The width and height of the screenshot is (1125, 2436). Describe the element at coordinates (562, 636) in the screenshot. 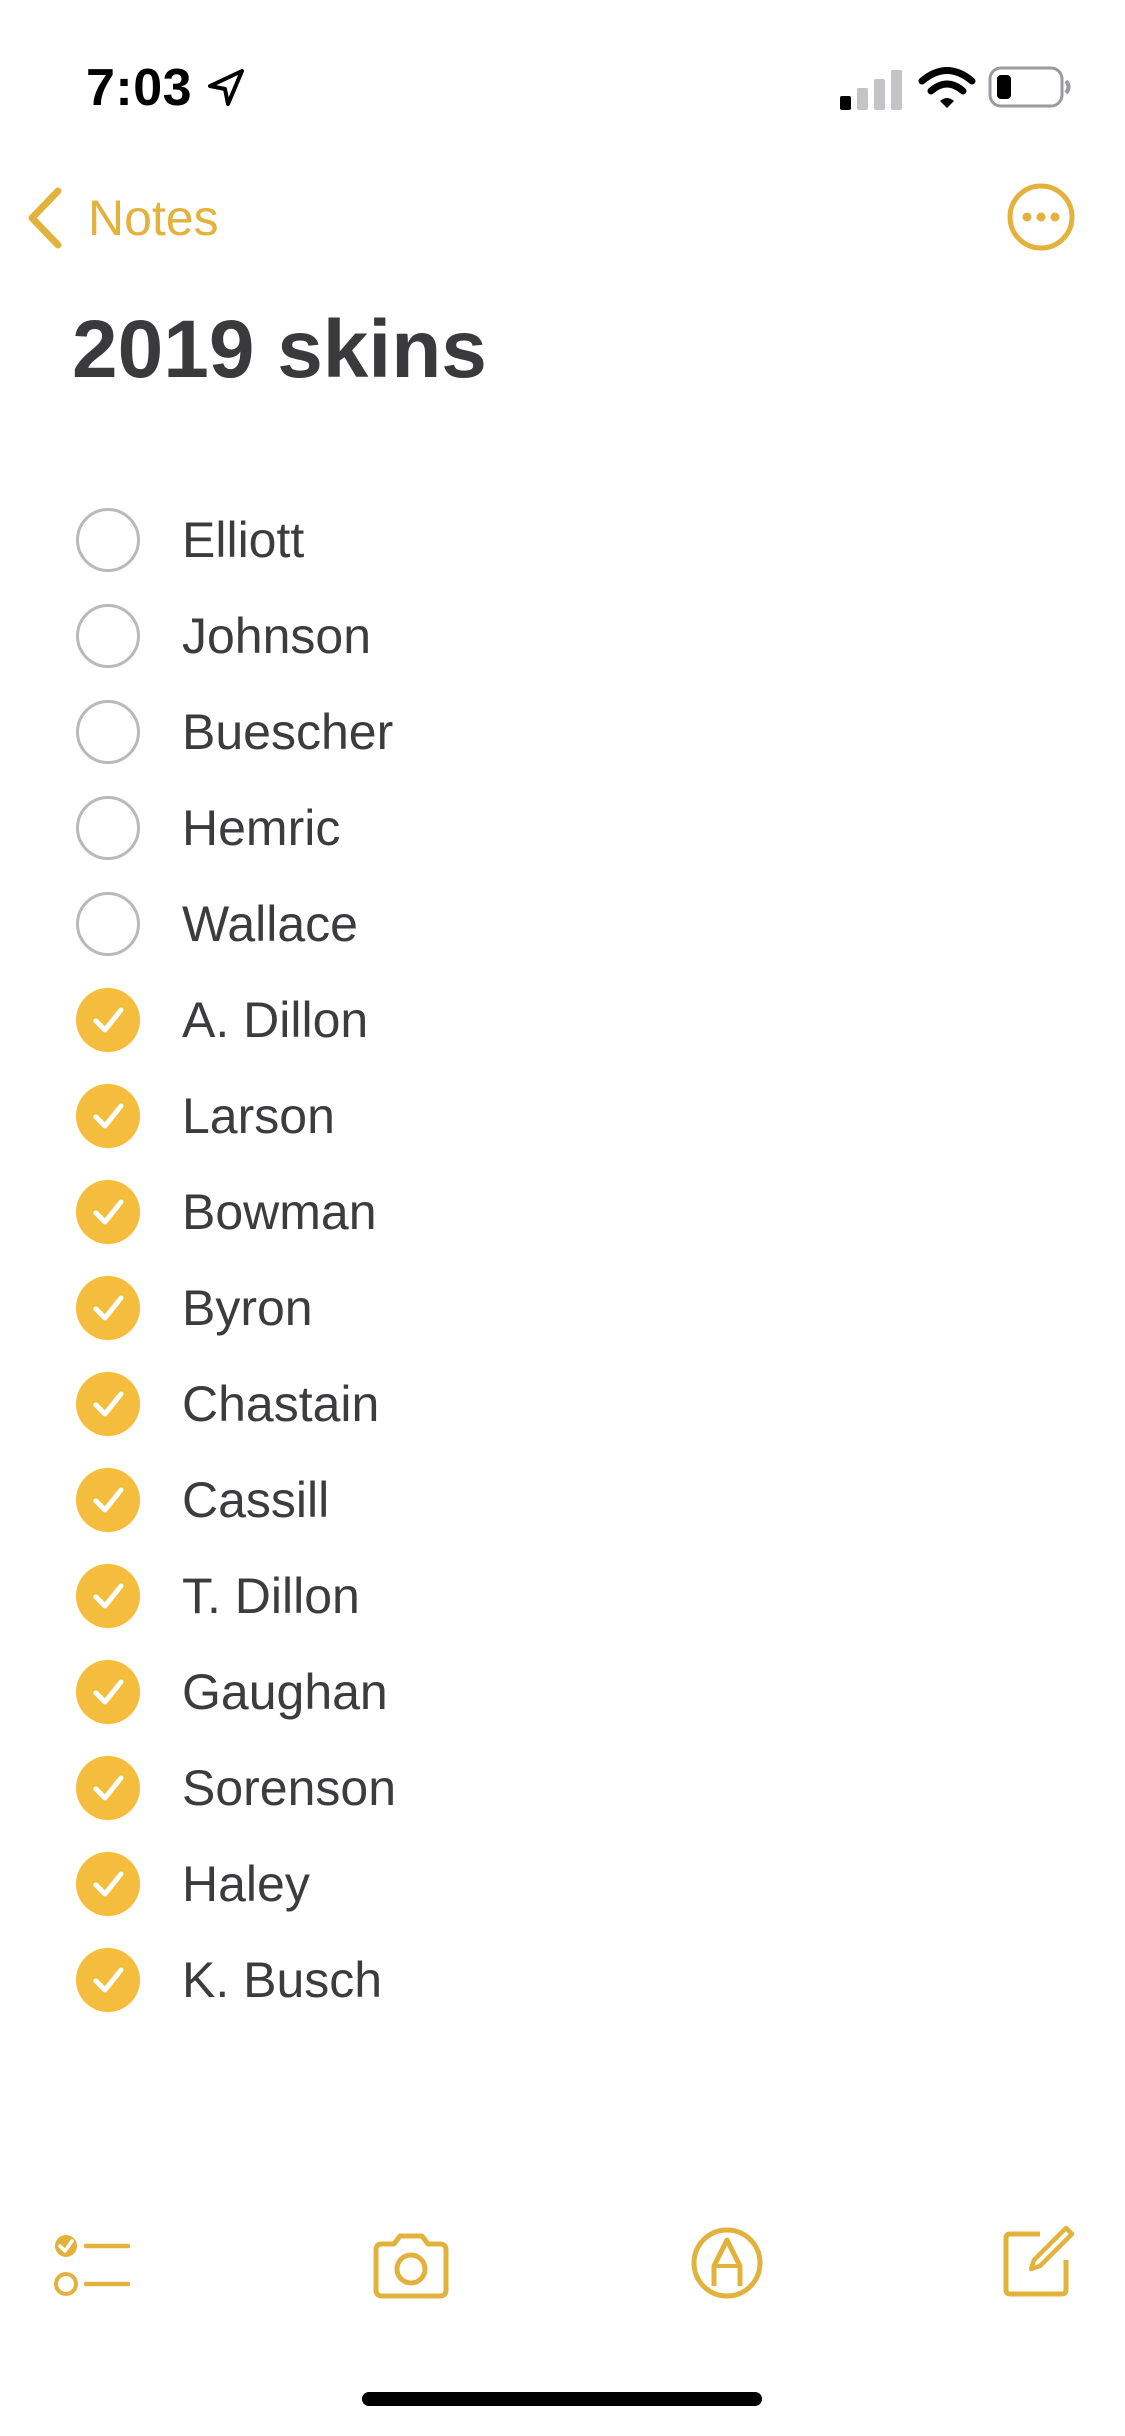

I see `checklist-item: Johnson` at that location.